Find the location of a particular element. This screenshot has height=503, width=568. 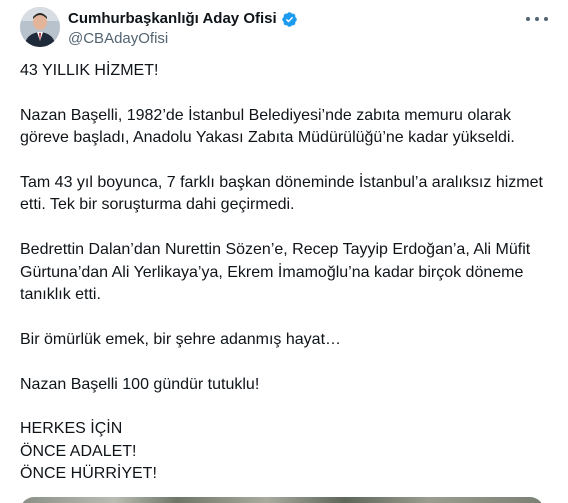

tweet-paragraph: Nazan Başelli 100 gündür tutuklu! is located at coordinates (140, 384).